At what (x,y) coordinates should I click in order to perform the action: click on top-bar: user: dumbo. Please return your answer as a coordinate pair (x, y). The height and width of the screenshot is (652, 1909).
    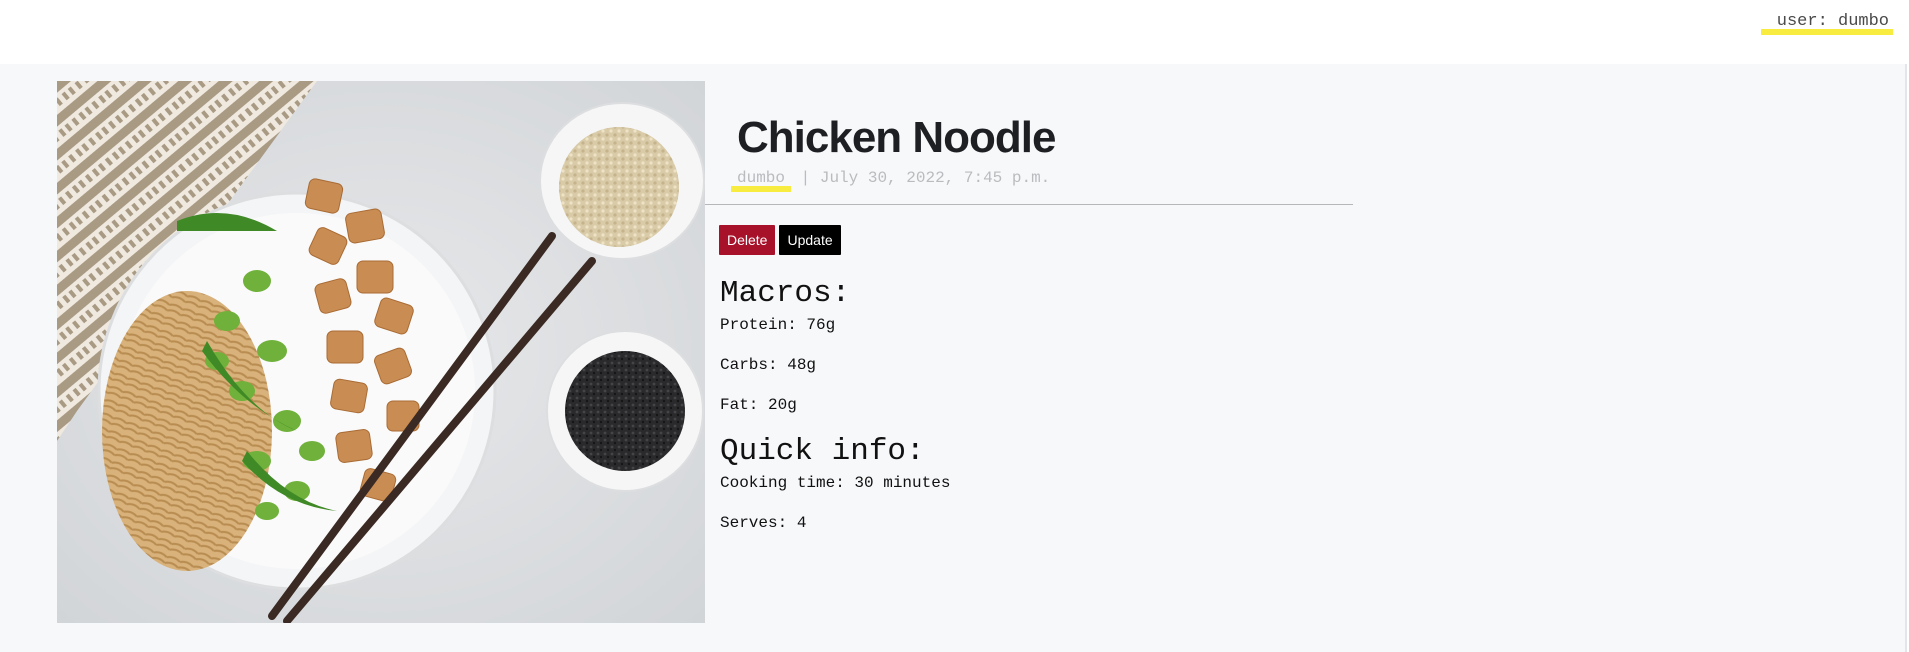
    Looking at the image, I should click on (954, 32).